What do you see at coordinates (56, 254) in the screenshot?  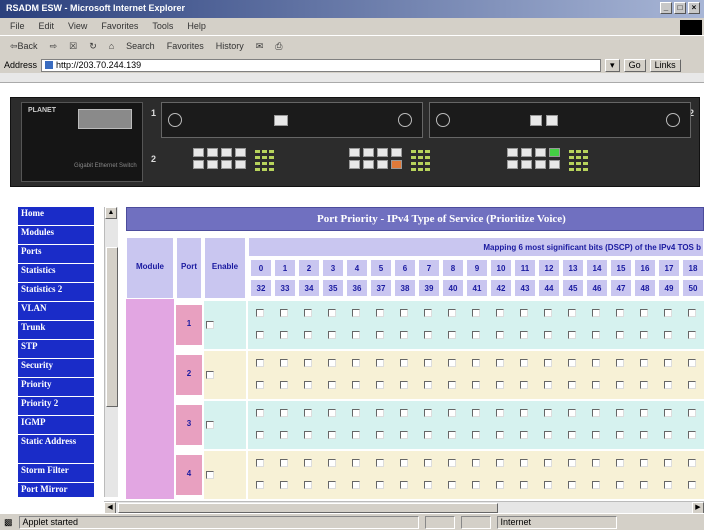 I see `nav-ports: Ports` at bounding box center [56, 254].